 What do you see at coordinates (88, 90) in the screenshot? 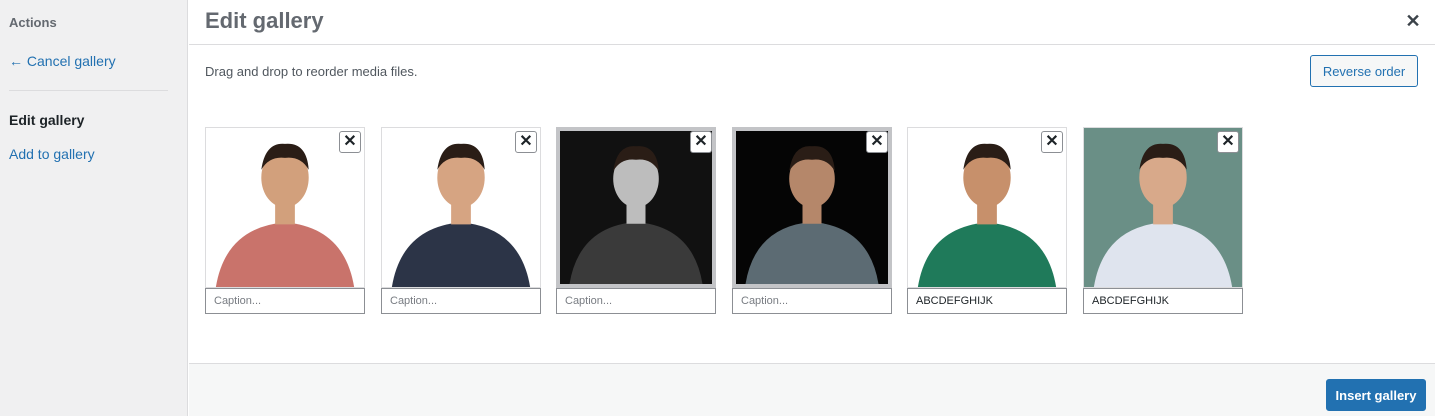
I see `sidebar-divider` at bounding box center [88, 90].